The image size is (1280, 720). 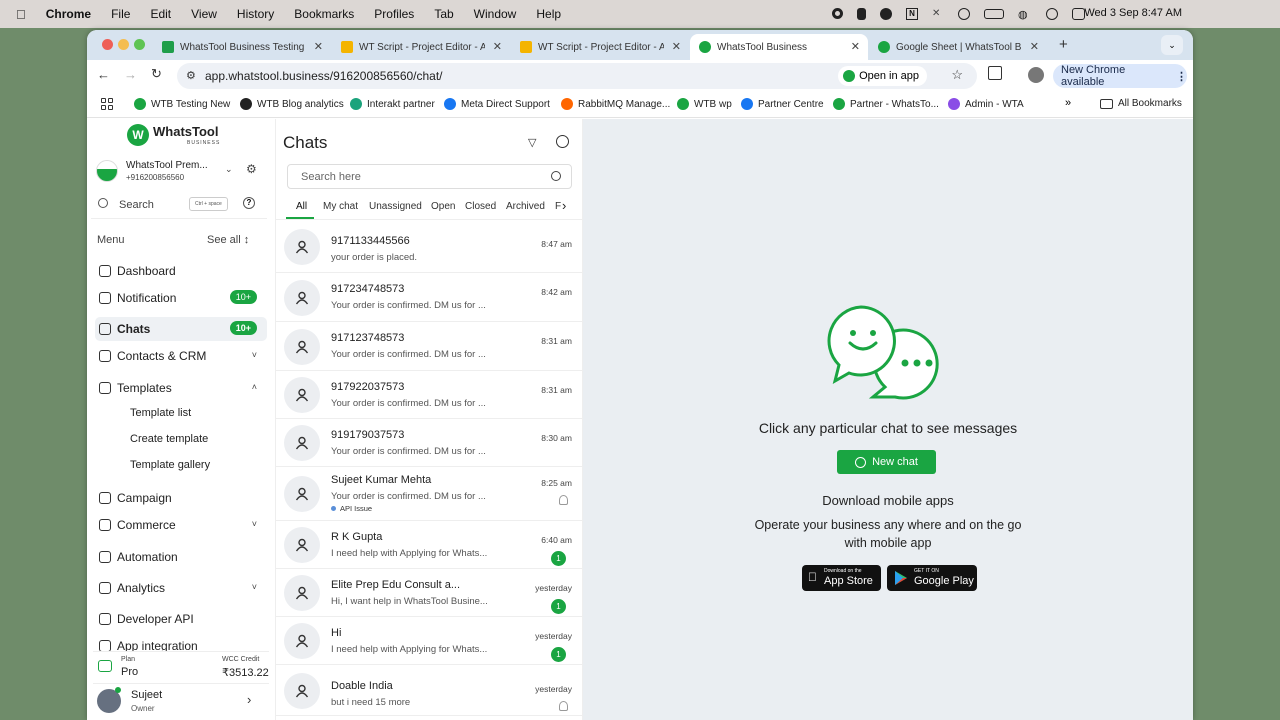 What do you see at coordinates (1025, 14) in the screenshot?
I see `wifi-icon: ◍` at bounding box center [1025, 14].